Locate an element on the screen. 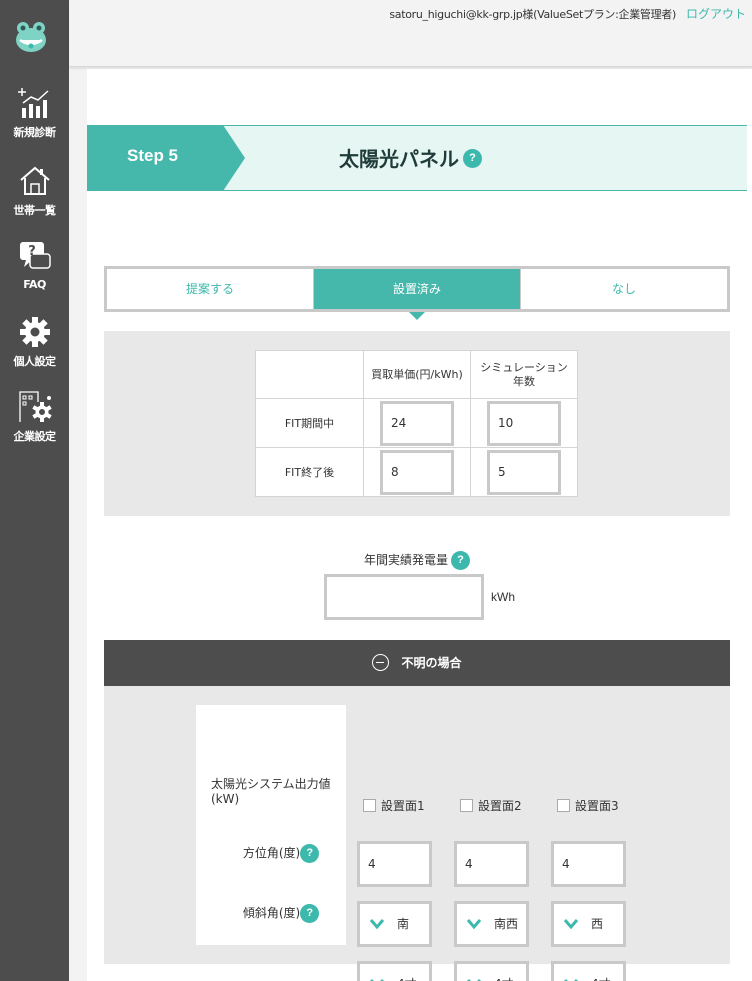  nav-faq: ? FAQ is located at coordinates (34, 265).